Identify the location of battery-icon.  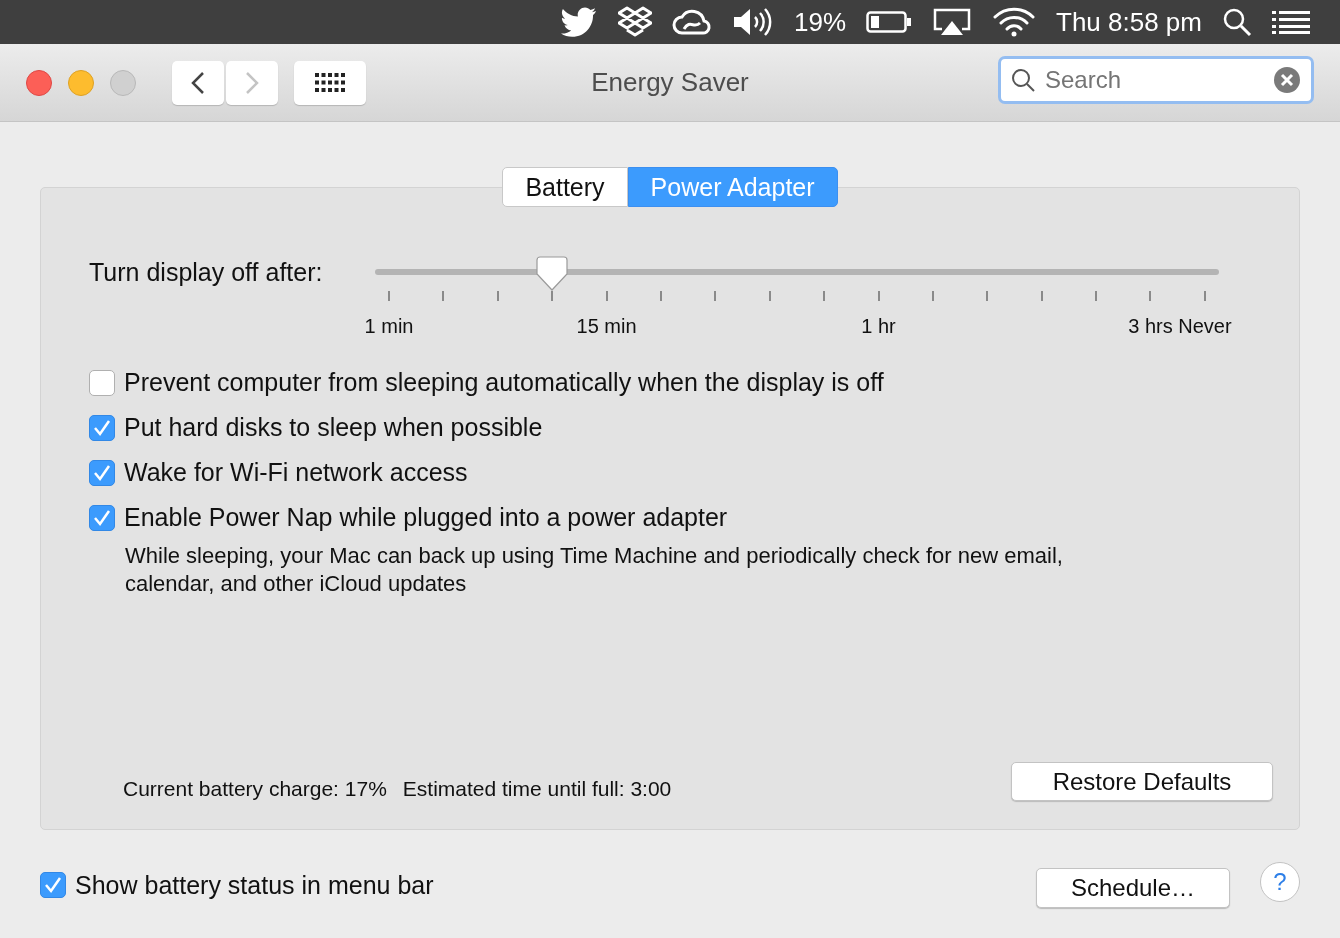
(889, 22).